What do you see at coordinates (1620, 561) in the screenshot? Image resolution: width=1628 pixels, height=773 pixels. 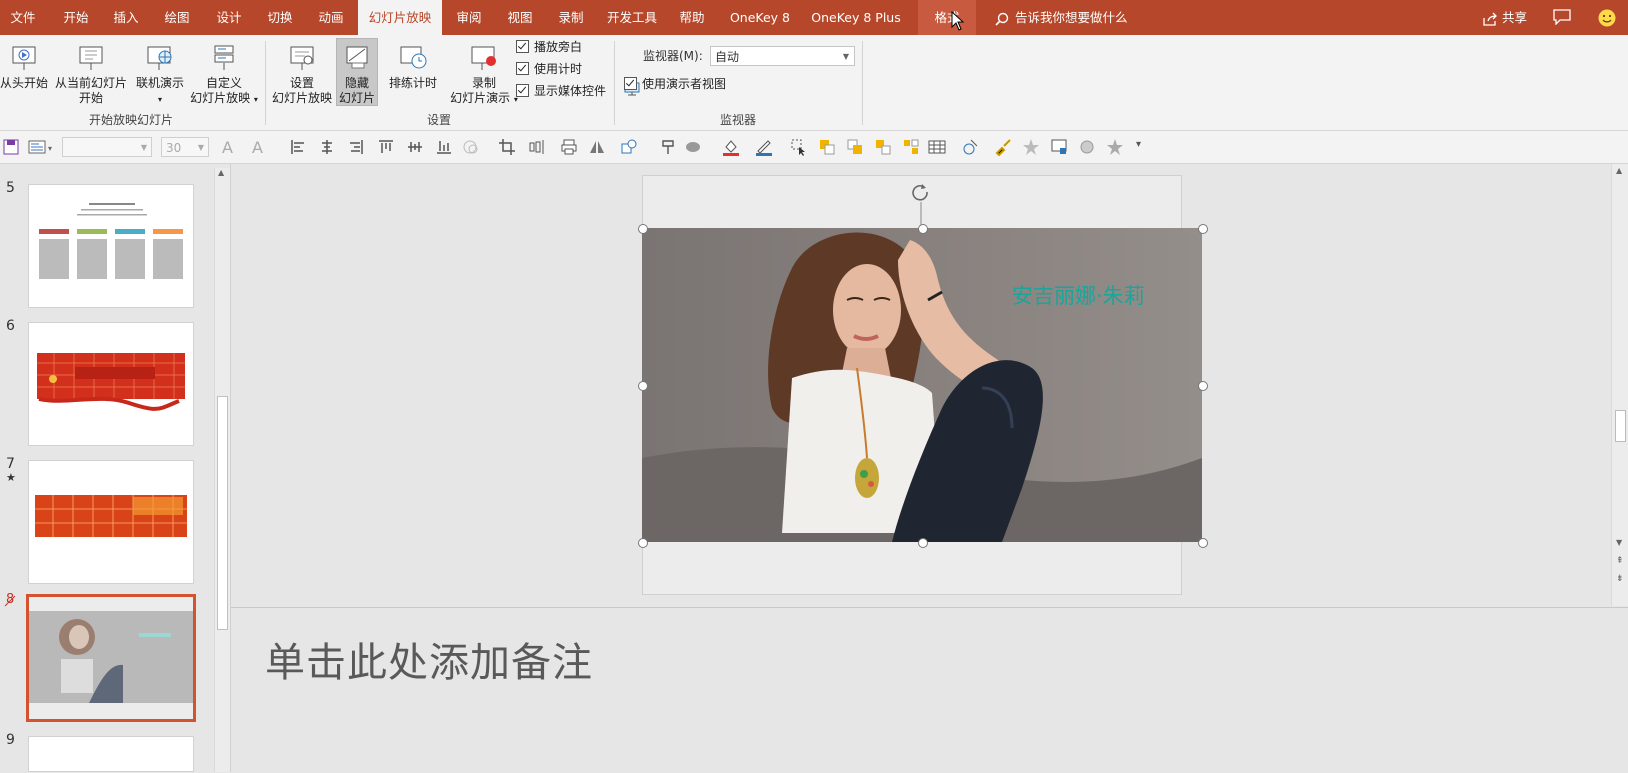 I see `previous-slide-icon: ⇞` at bounding box center [1620, 561].